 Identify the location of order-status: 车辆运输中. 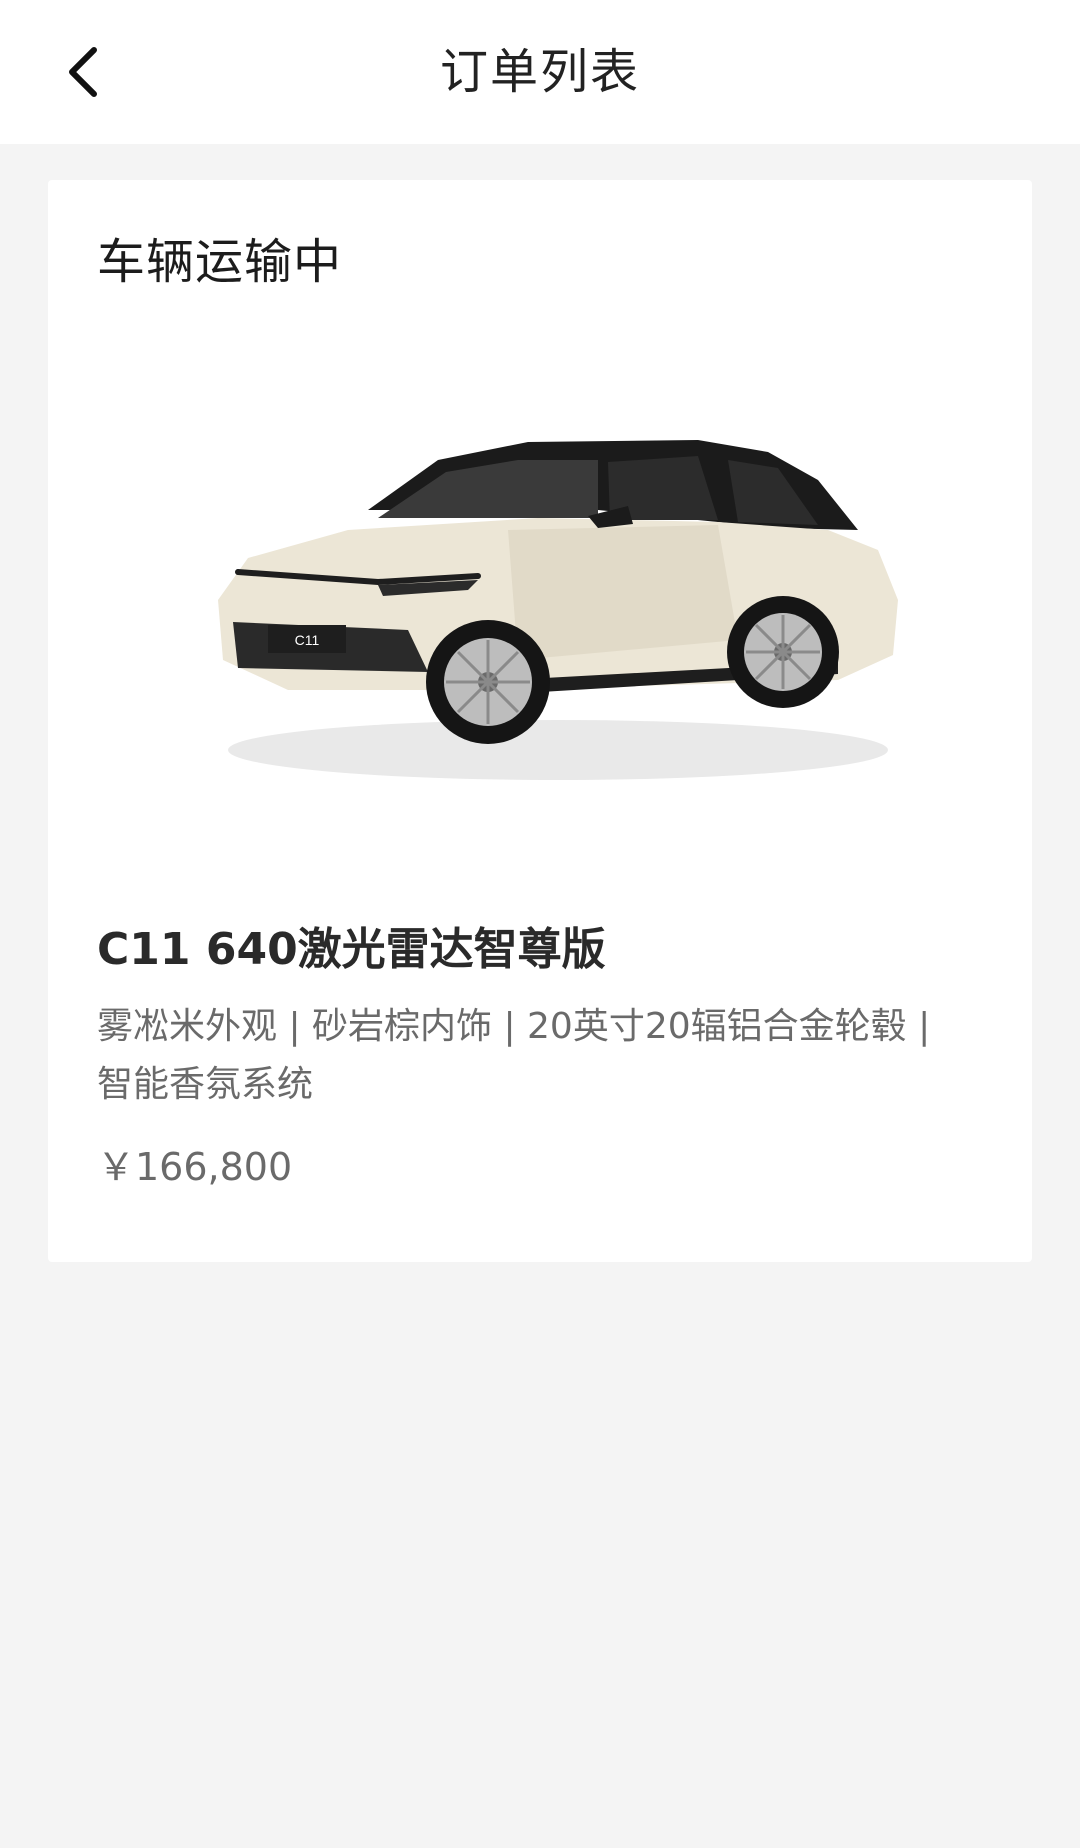
(220, 262).